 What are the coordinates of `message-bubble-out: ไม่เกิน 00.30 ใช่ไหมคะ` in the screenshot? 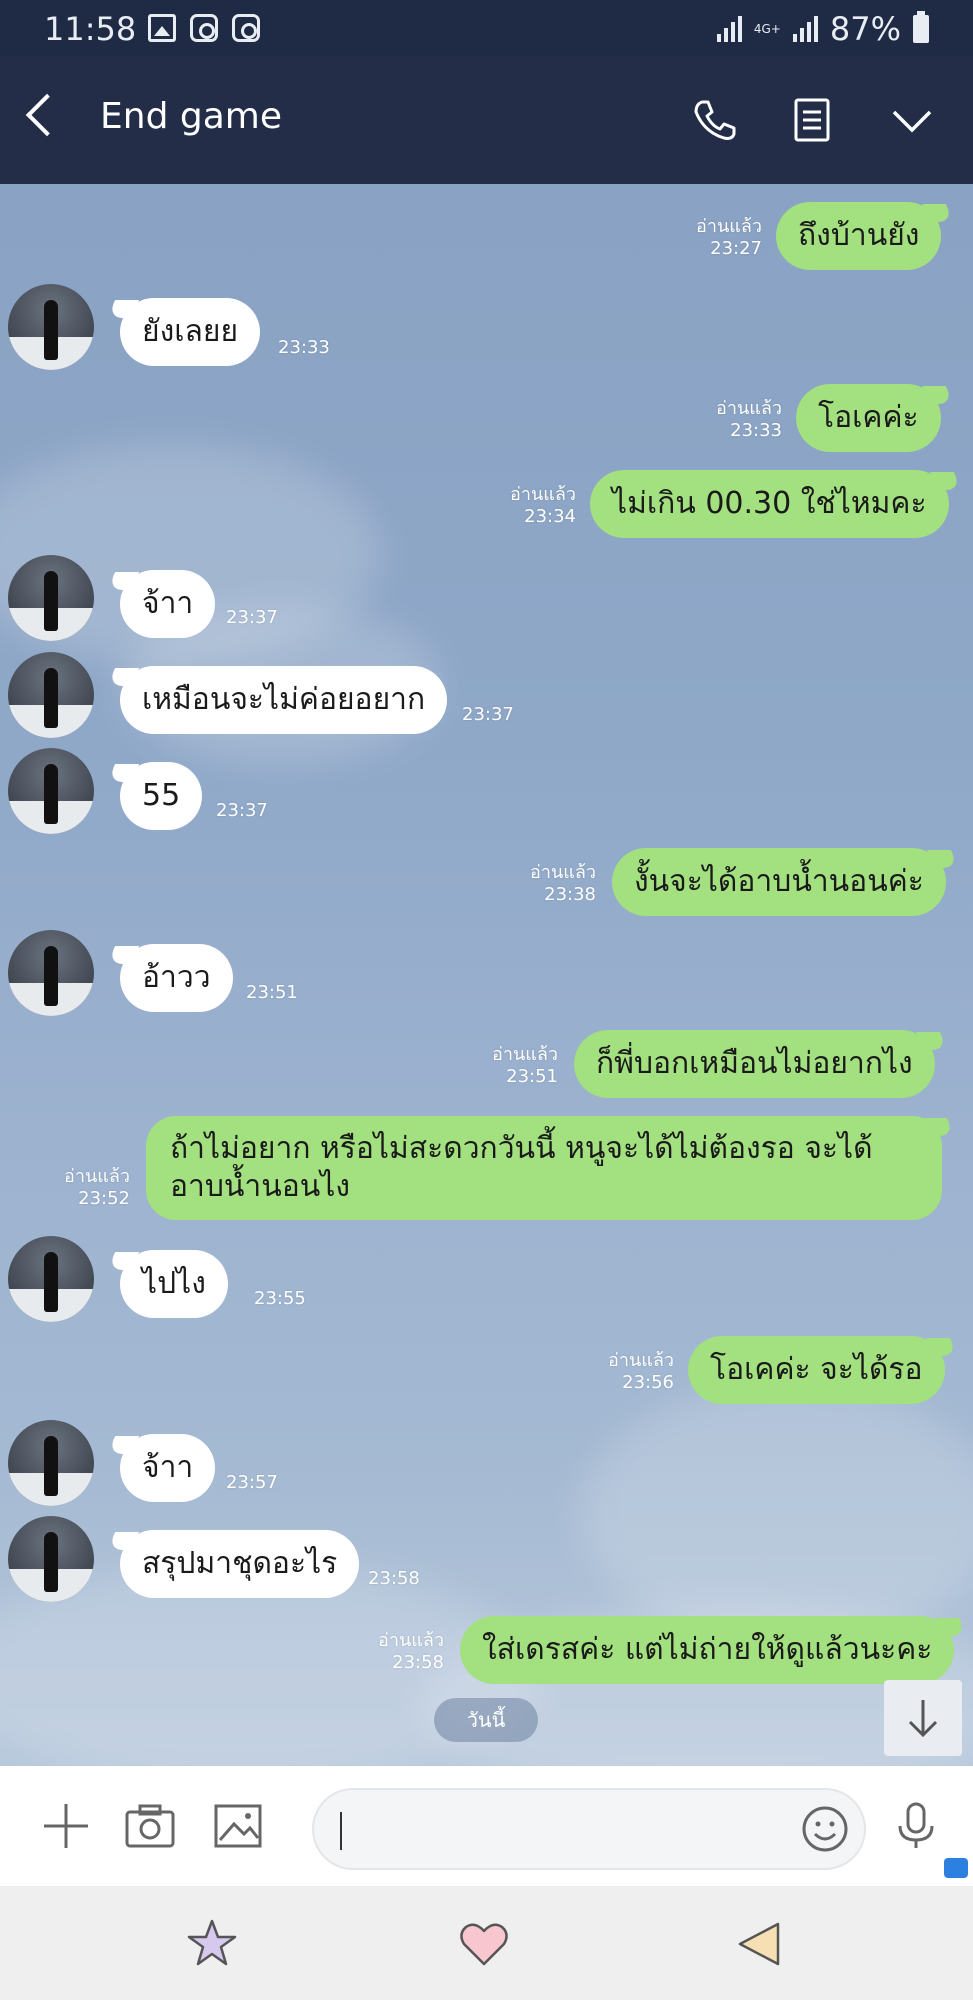 It's located at (769, 504).